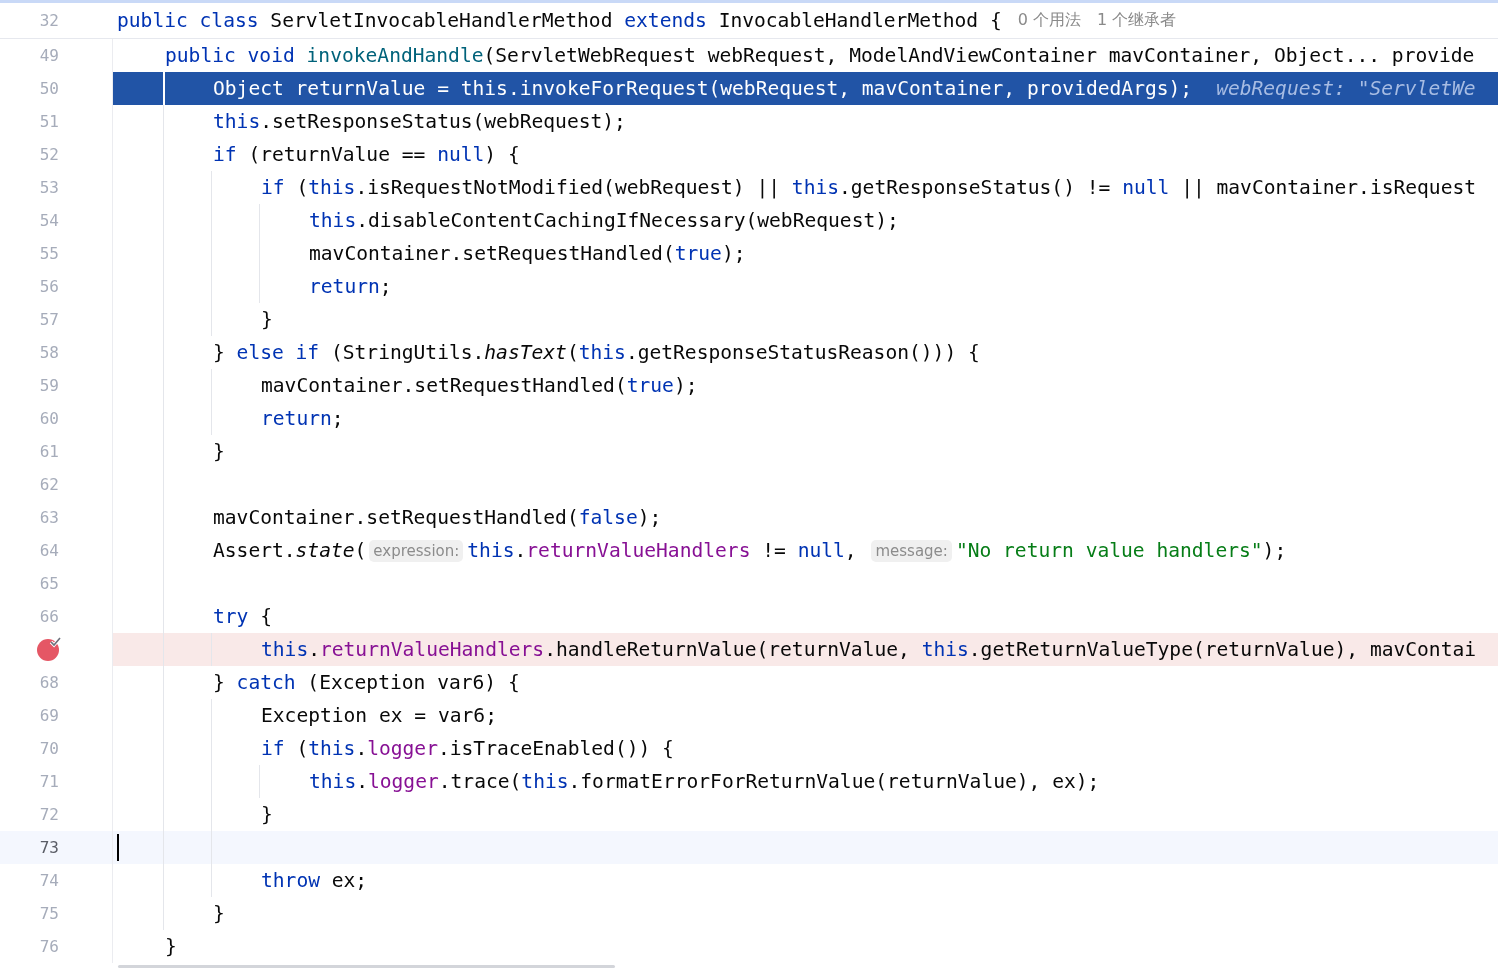 The image size is (1498, 972). I want to click on line-number: 72, so click(48, 814).